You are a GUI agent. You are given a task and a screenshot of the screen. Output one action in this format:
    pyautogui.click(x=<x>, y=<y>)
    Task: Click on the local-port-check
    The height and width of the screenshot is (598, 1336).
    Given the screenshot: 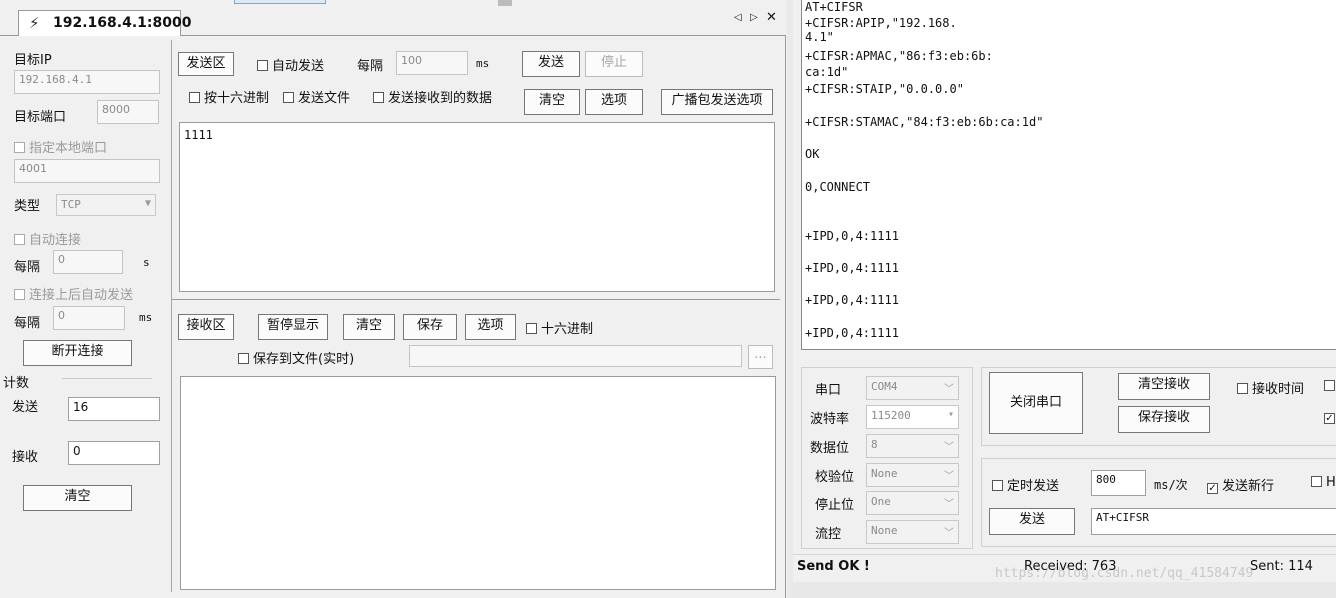 What is the action you would take?
    pyautogui.click(x=19, y=147)
    